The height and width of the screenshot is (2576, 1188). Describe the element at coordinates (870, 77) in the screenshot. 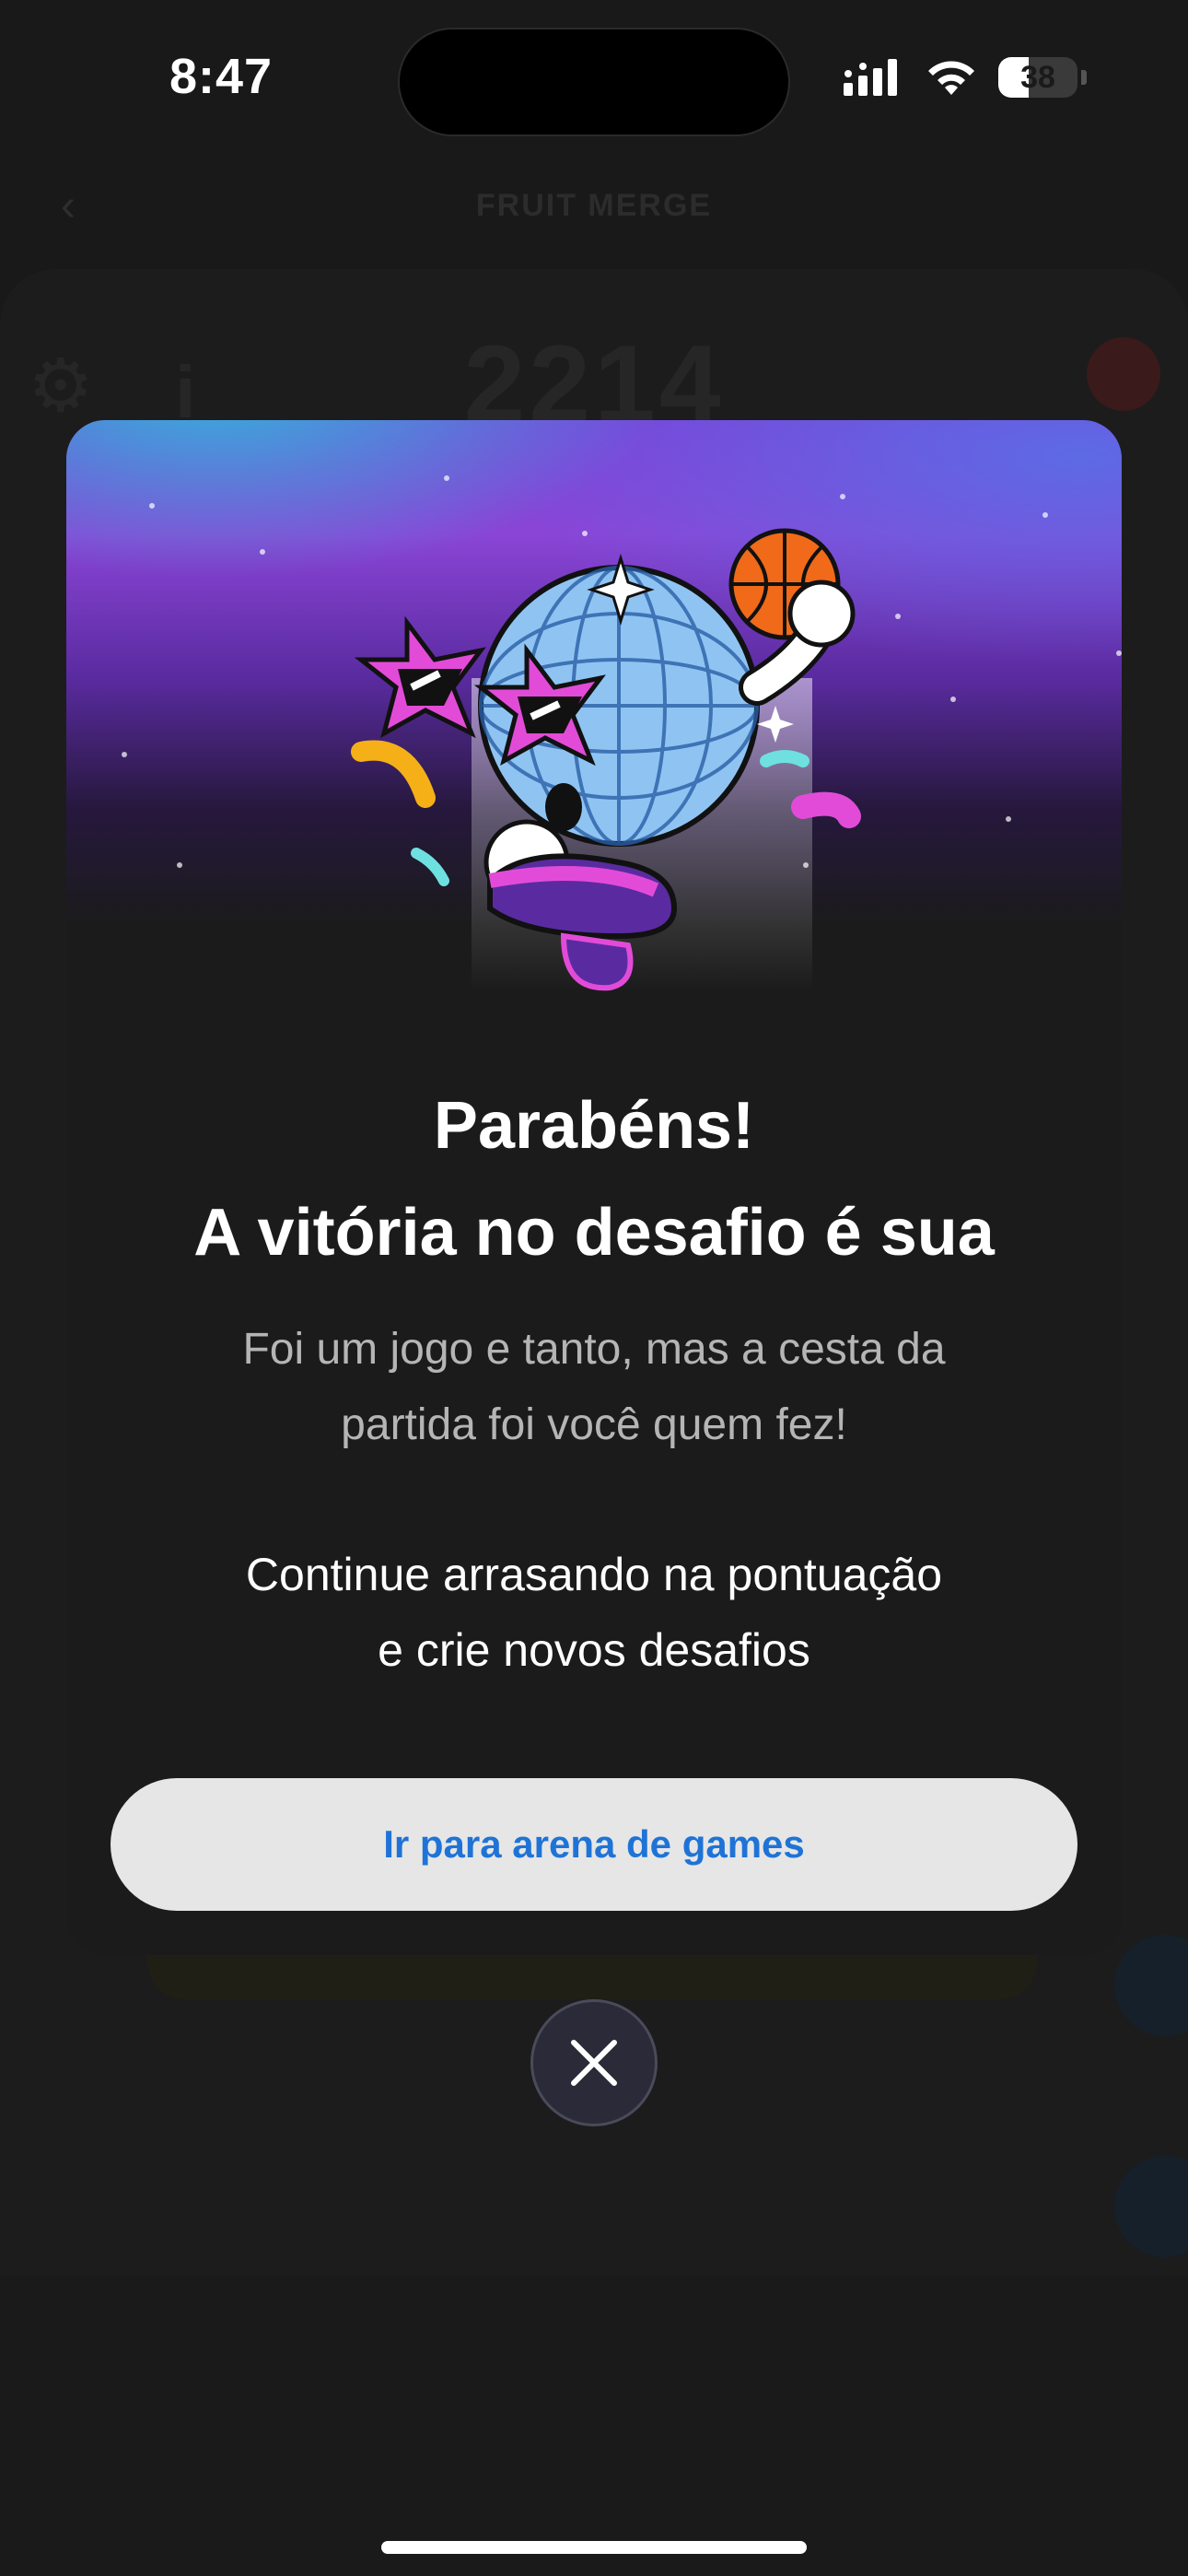

I see `cellular-signal-icon` at that location.